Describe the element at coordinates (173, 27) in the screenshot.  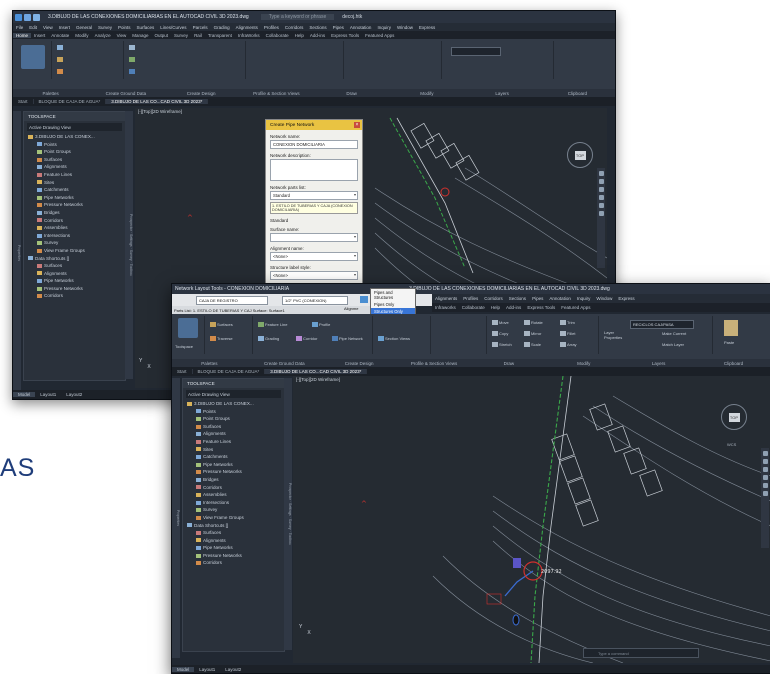
I see `menu-item-lines-curves: Lines/Curves` at that location.